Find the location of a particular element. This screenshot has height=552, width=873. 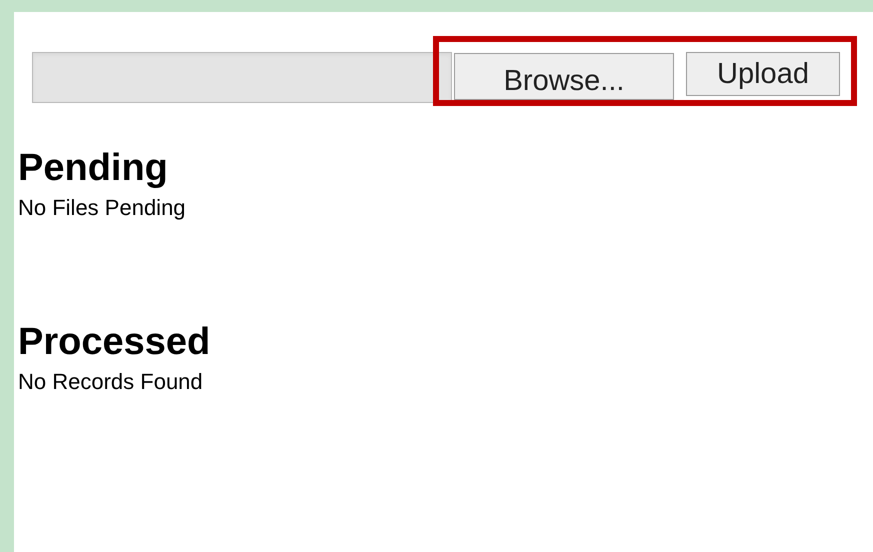

upload-button: Upload is located at coordinates (763, 74).